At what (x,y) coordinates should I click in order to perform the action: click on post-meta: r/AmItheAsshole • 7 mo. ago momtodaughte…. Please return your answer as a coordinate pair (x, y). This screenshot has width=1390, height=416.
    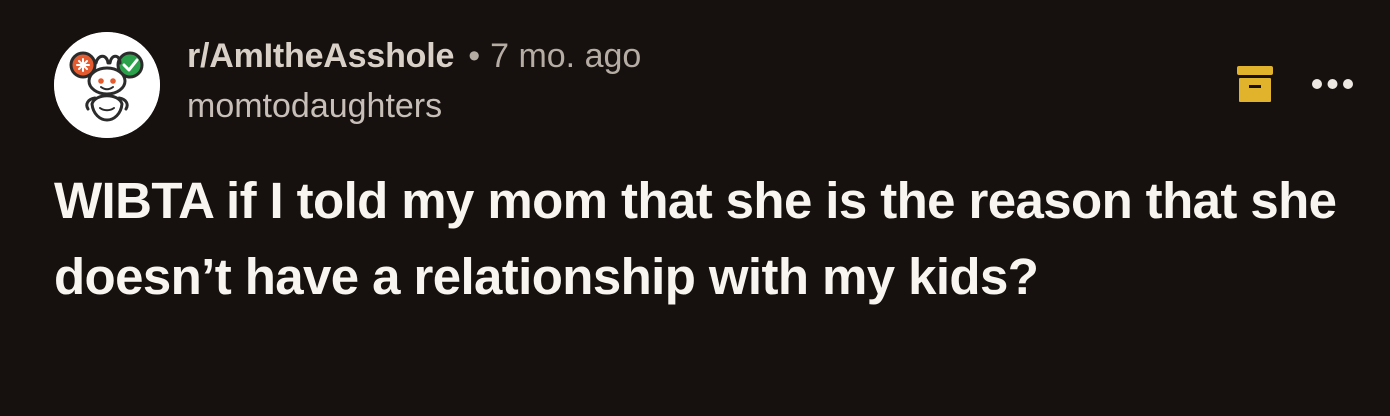
    Looking at the image, I should click on (414, 81).